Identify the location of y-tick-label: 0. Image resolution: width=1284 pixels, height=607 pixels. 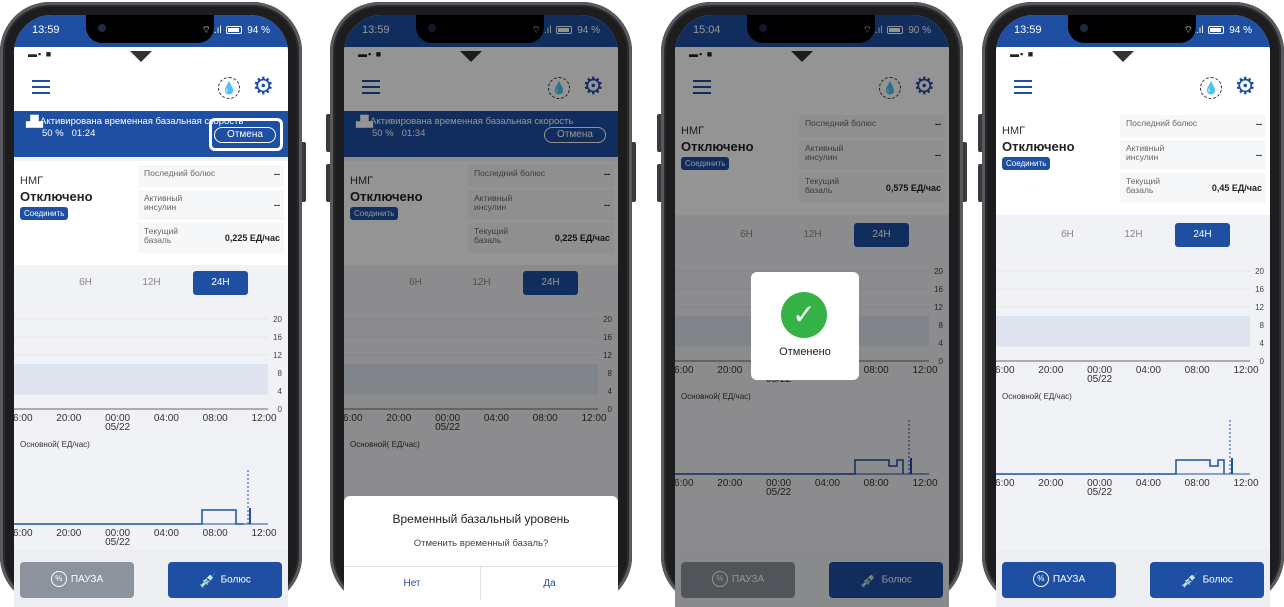
(280, 409).